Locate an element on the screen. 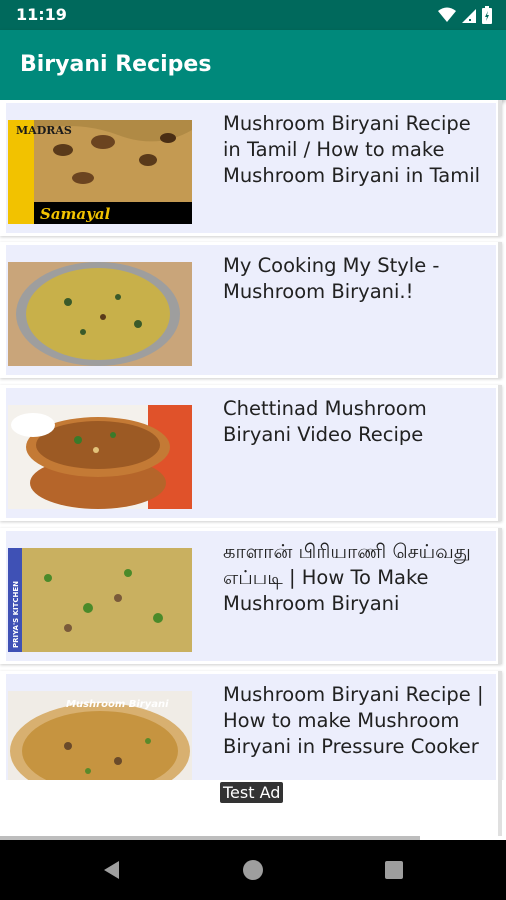 This screenshot has height=900, width=506. list-item: My Cooking My Style -Mushroom Biryani.! is located at coordinates (251, 310).